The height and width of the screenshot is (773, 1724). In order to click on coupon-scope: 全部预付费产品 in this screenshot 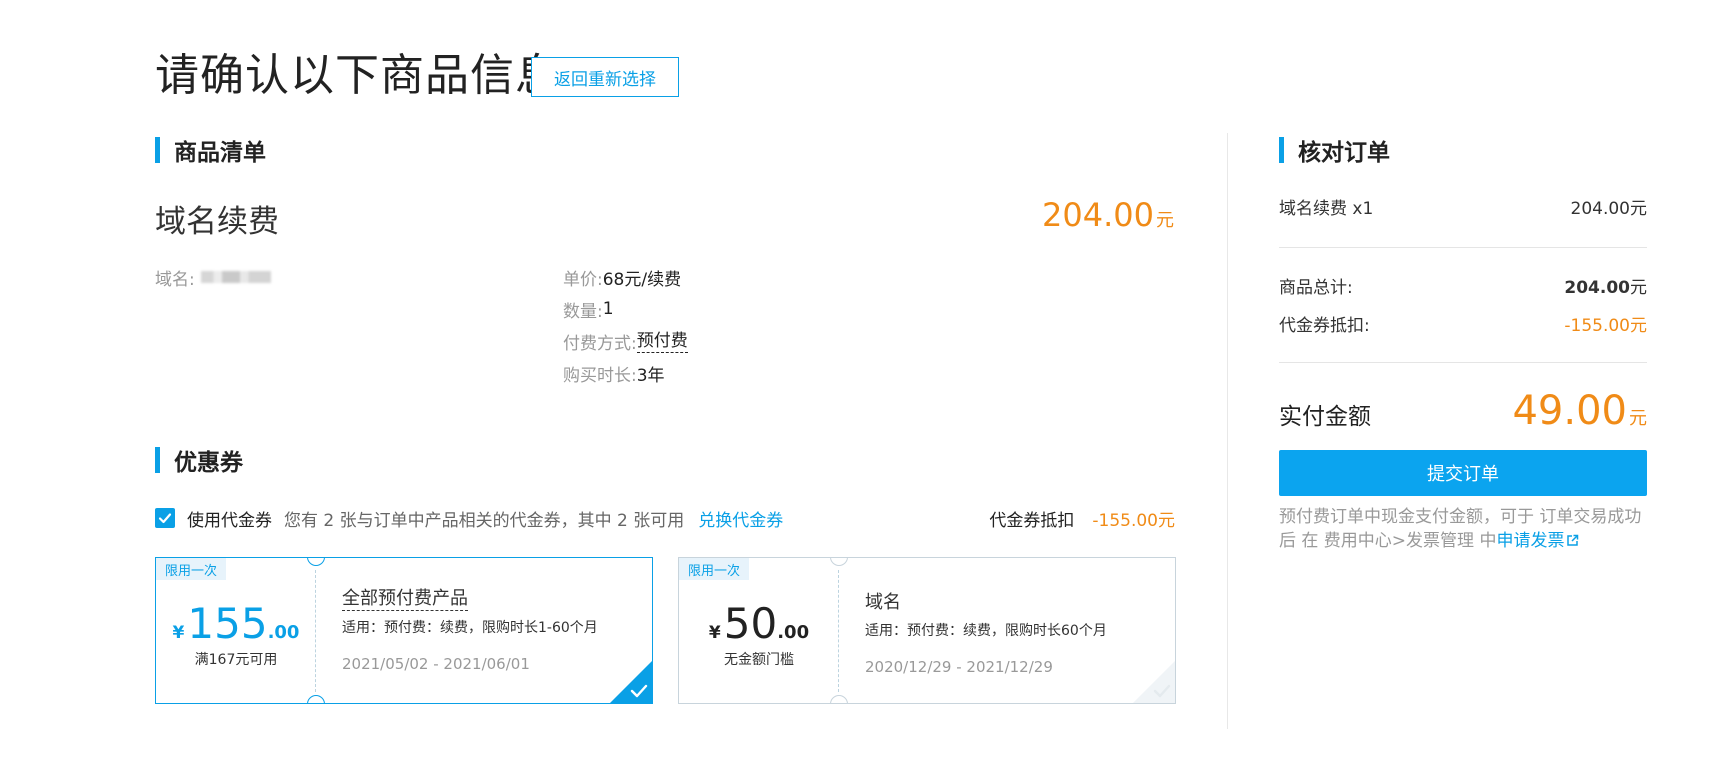, I will do `click(405, 599)`.